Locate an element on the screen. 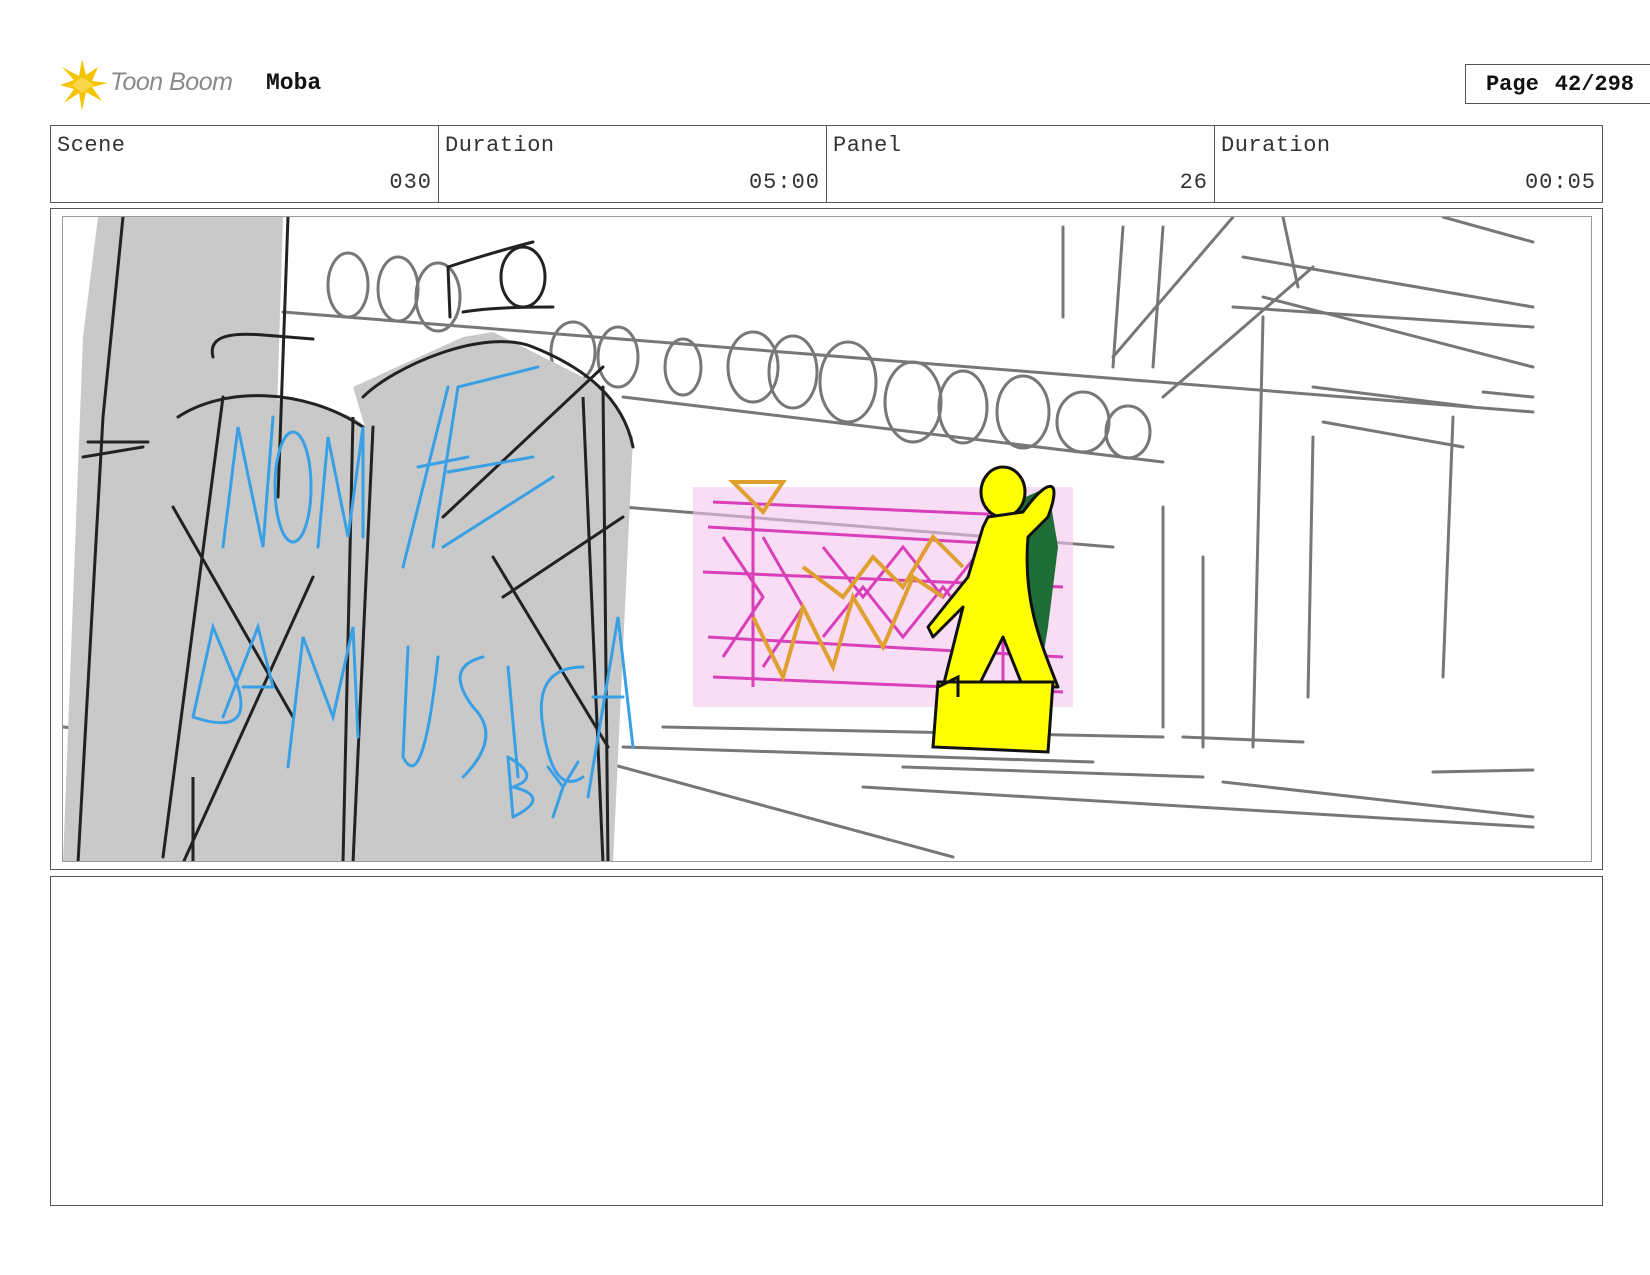  starburst-icon is located at coordinates (84, 85).